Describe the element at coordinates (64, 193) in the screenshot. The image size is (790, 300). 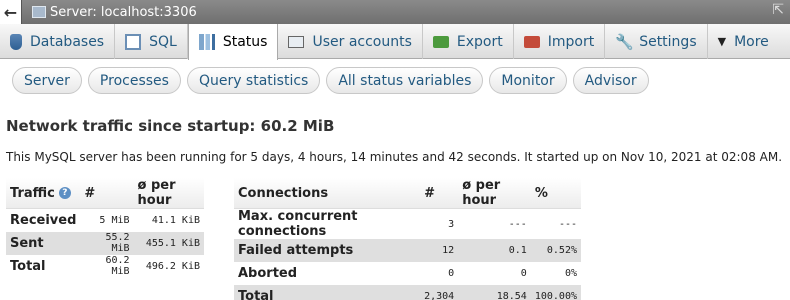
I see `help-icon: ?` at that location.